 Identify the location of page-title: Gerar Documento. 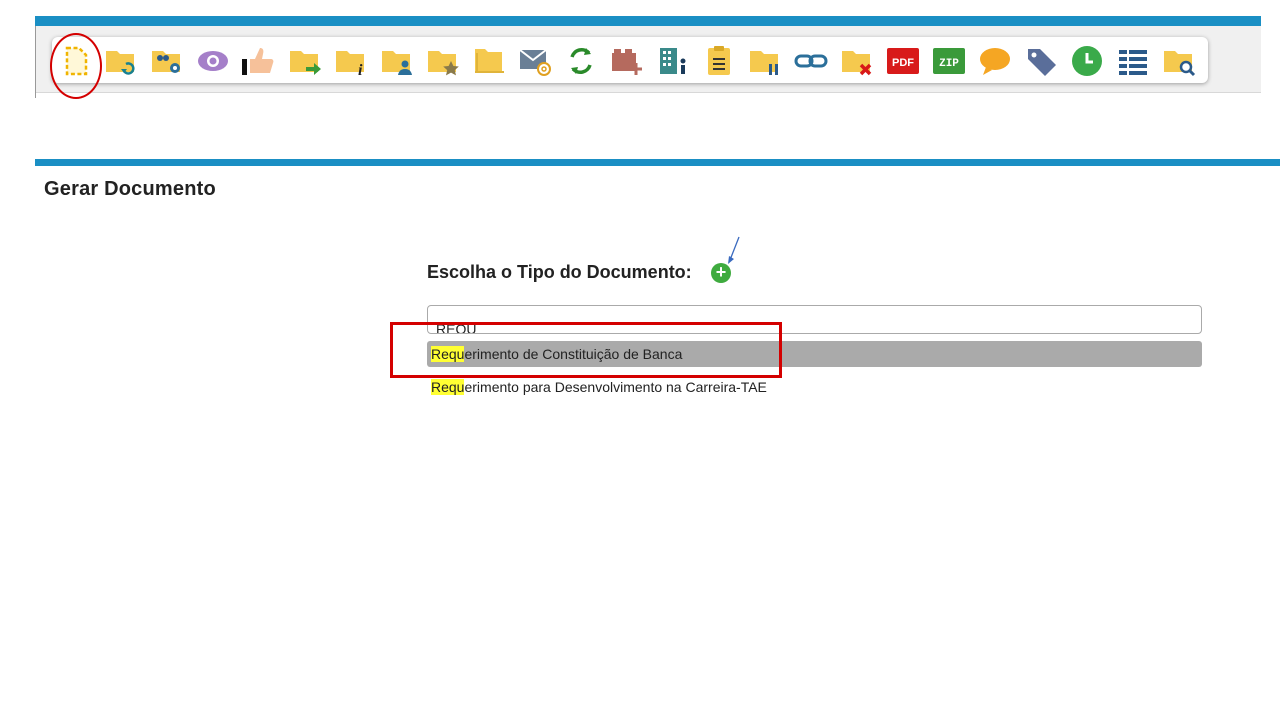
(130, 189).